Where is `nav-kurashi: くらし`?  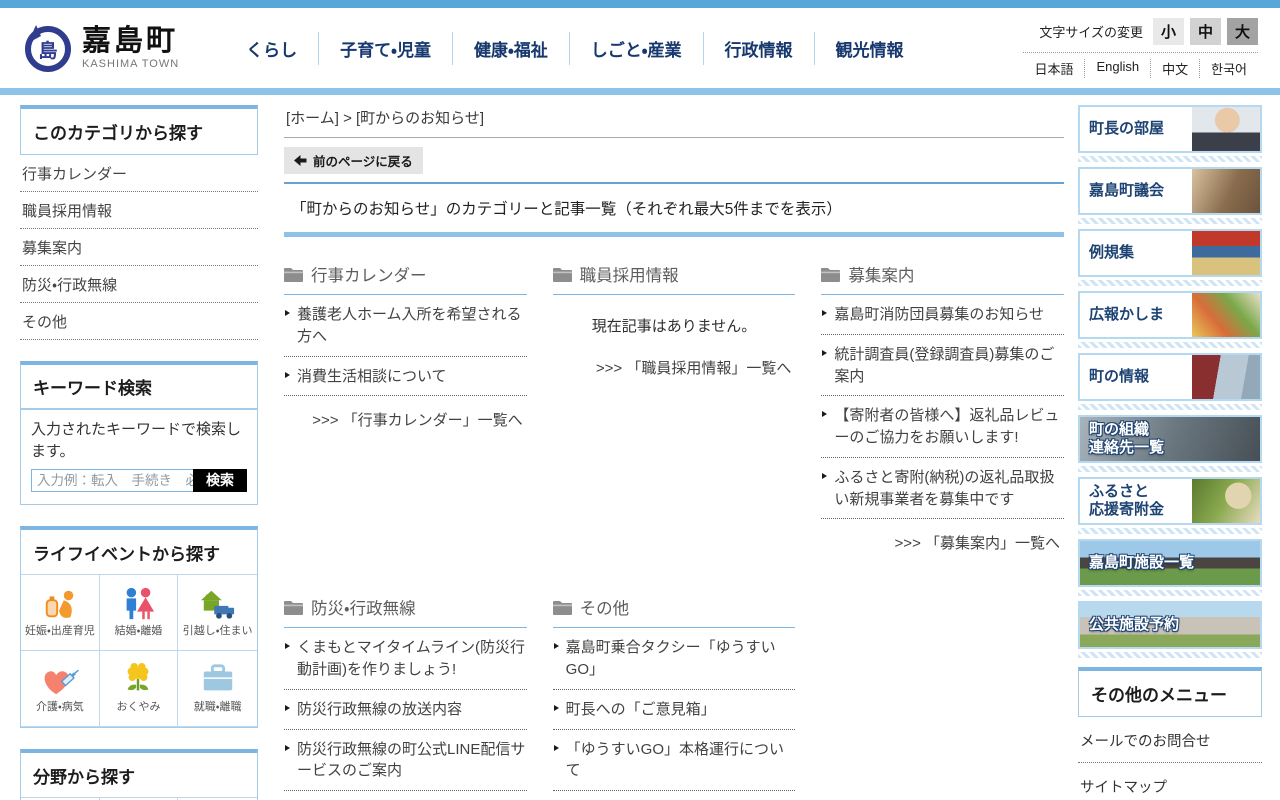
nav-kurashi: くらし is located at coordinates (271, 48).